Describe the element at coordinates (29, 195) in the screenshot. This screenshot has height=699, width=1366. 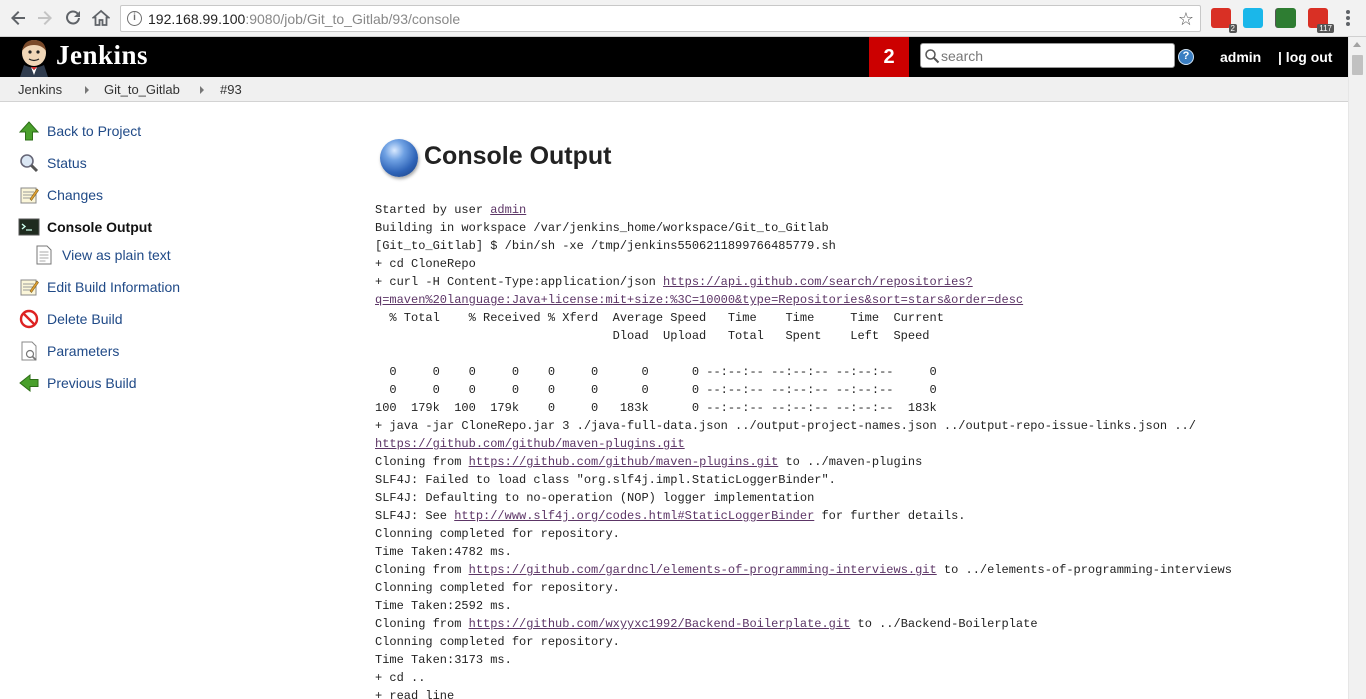
I see `notepad-icon` at that location.